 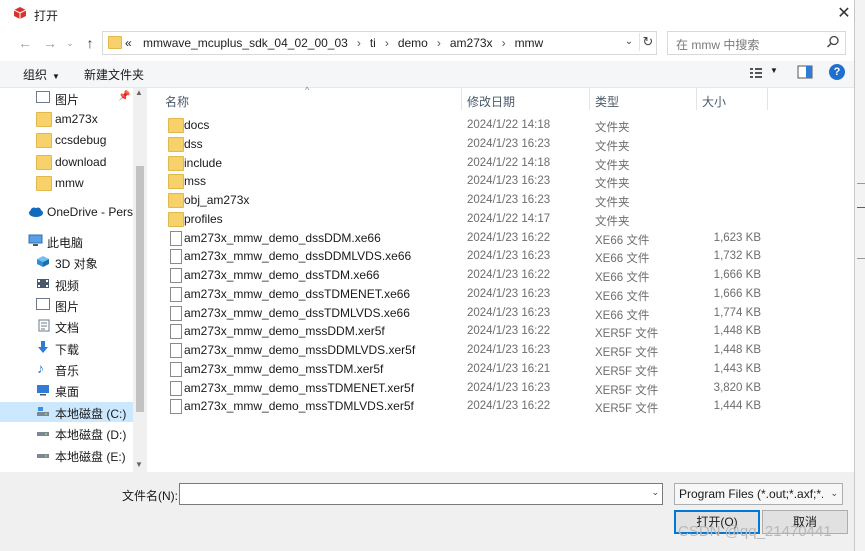 I want to click on scroll-up-icon: ▲, so click(x=139, y=92).